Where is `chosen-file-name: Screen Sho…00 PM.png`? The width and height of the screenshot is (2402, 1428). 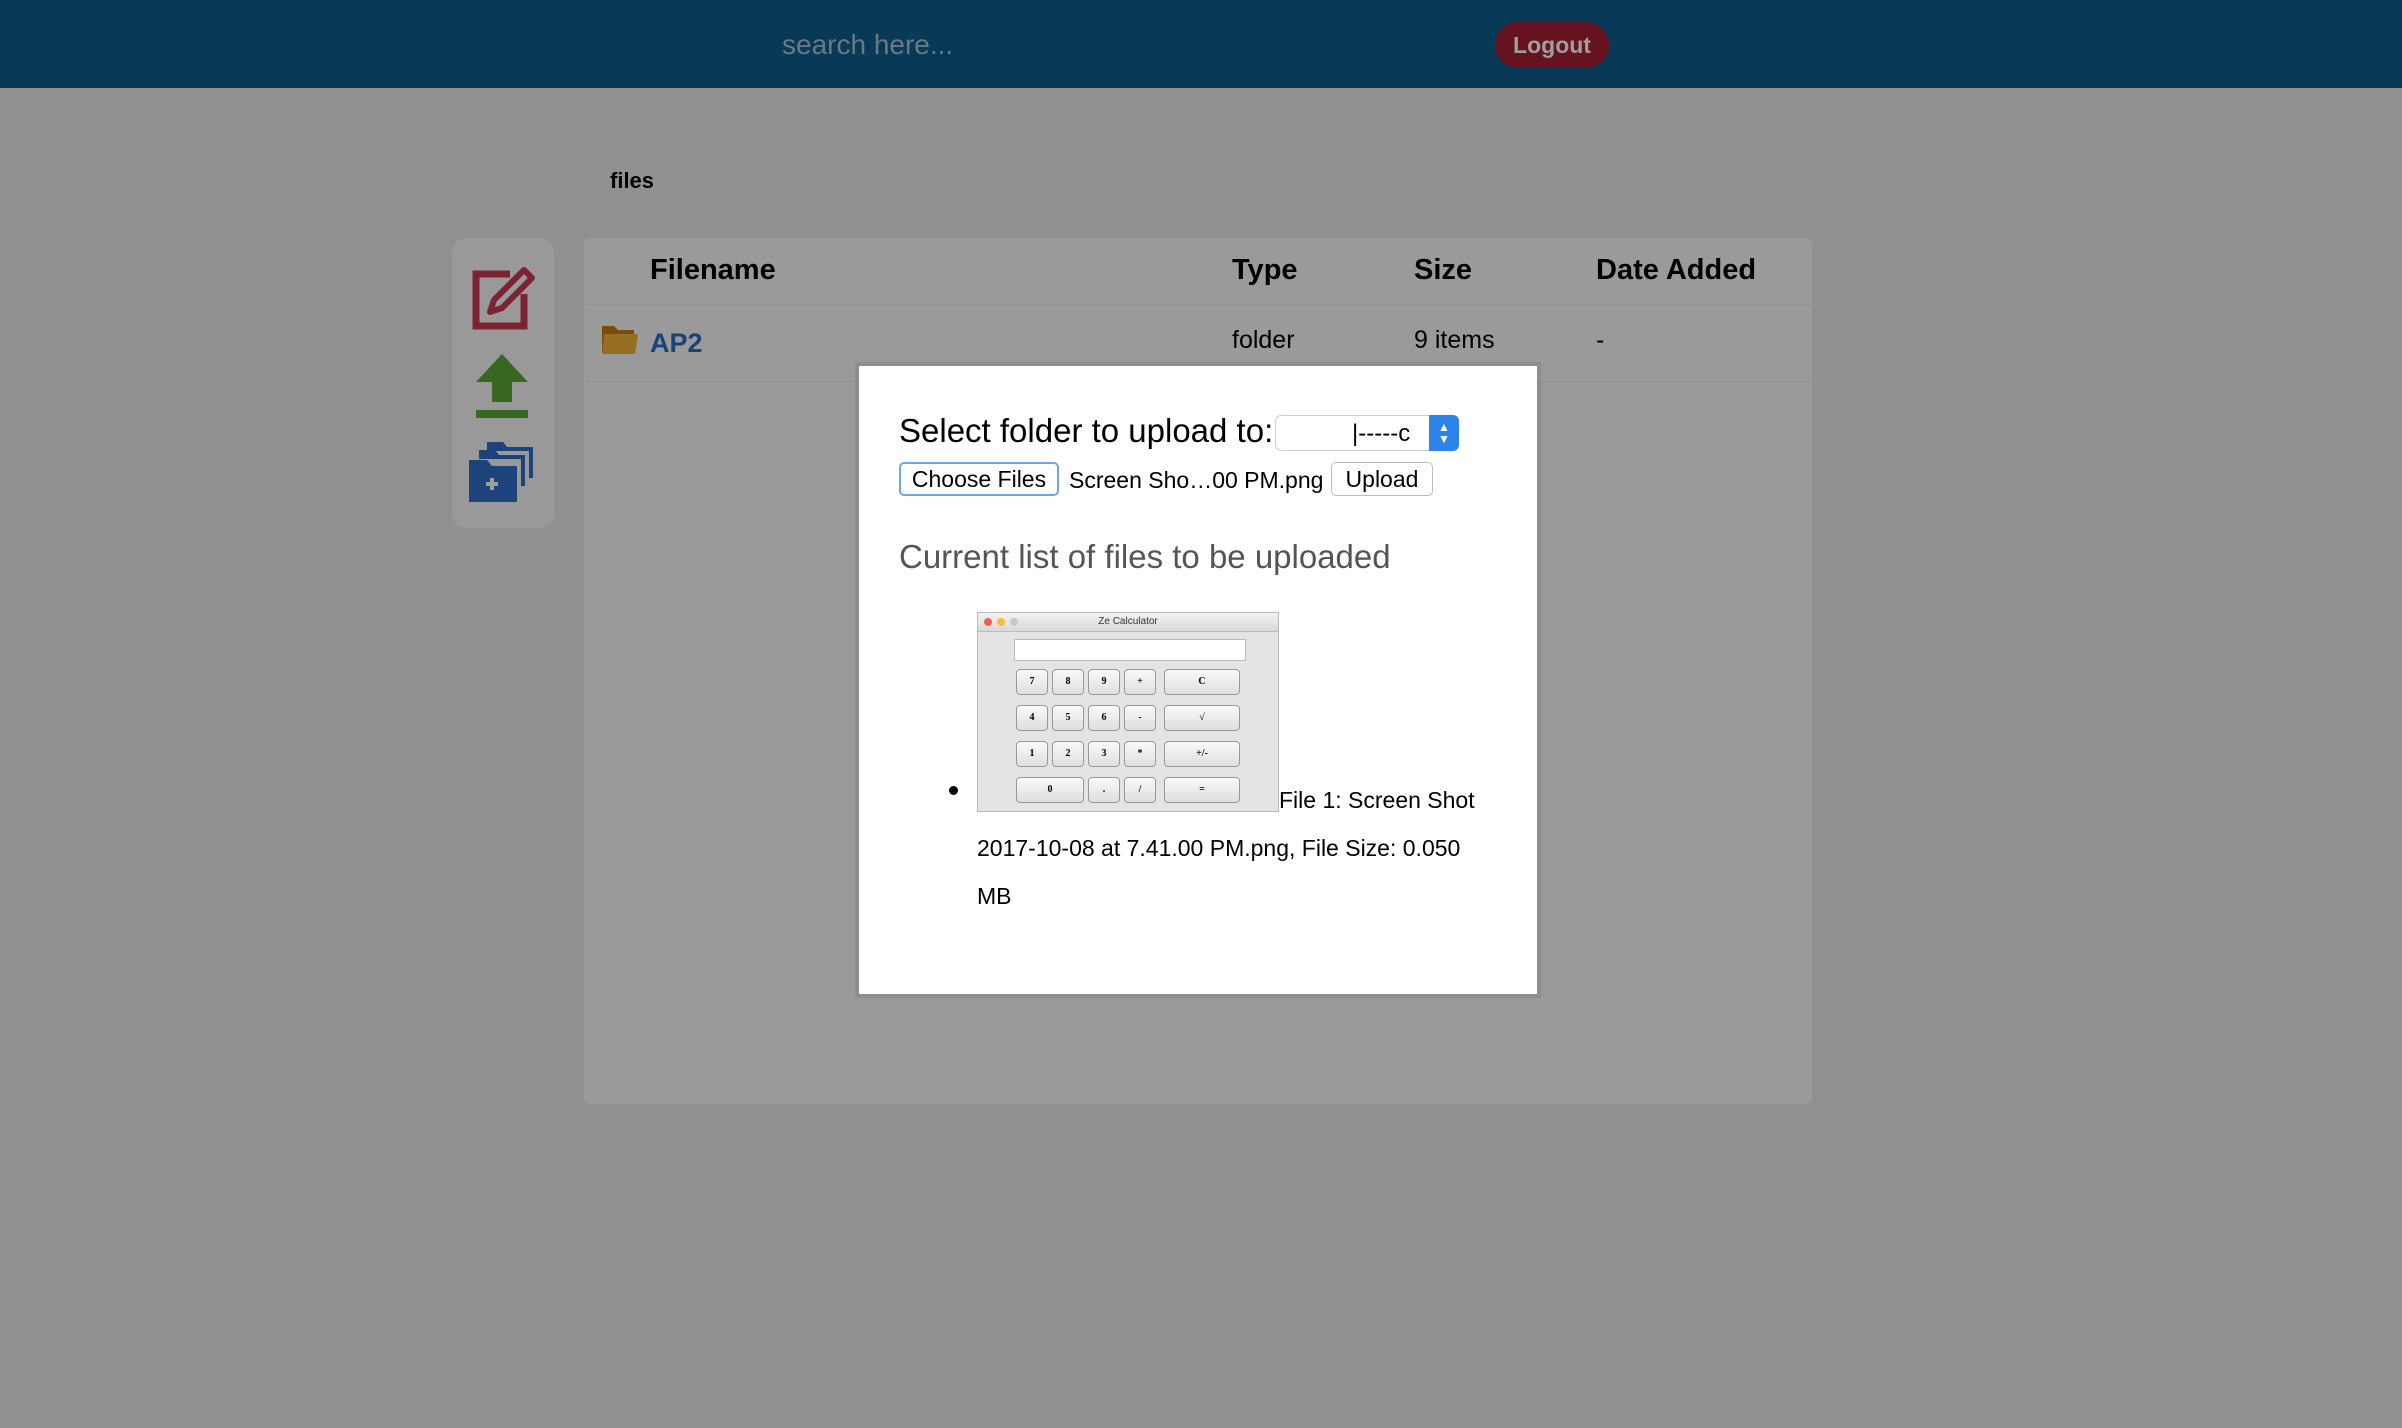 chosen-file-name: Screen Sho…00 PM.png is located at coordinates (1196, 480).